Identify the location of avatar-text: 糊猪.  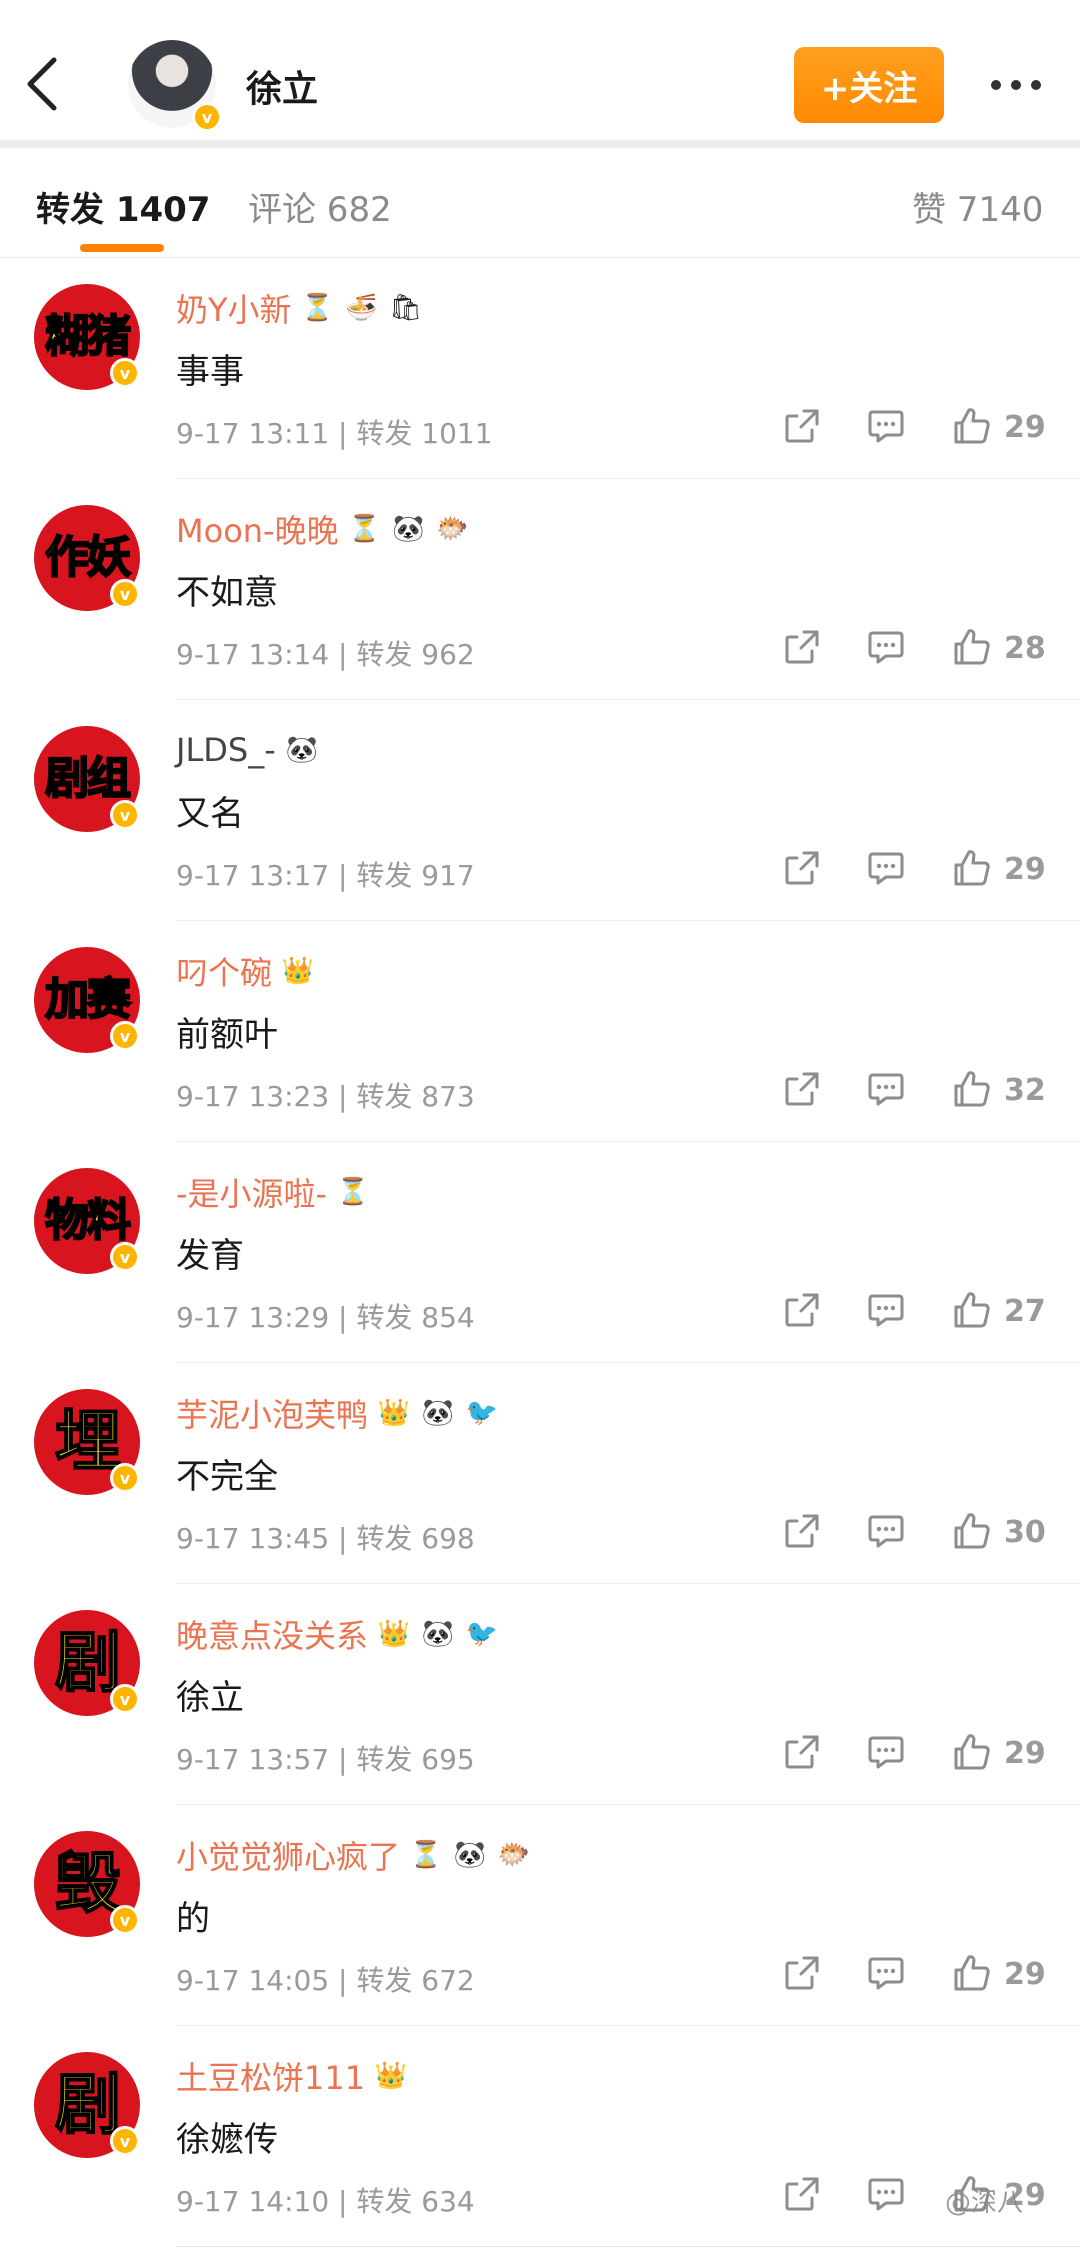
(88, 336).